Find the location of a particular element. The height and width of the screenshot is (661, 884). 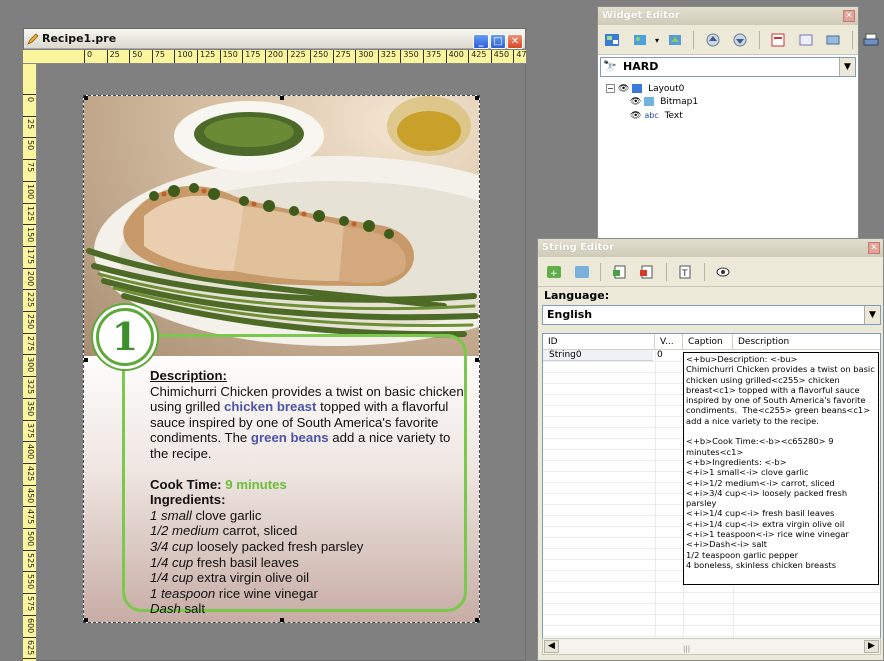

add-string-icon: + is located at coordinates (554, 272).